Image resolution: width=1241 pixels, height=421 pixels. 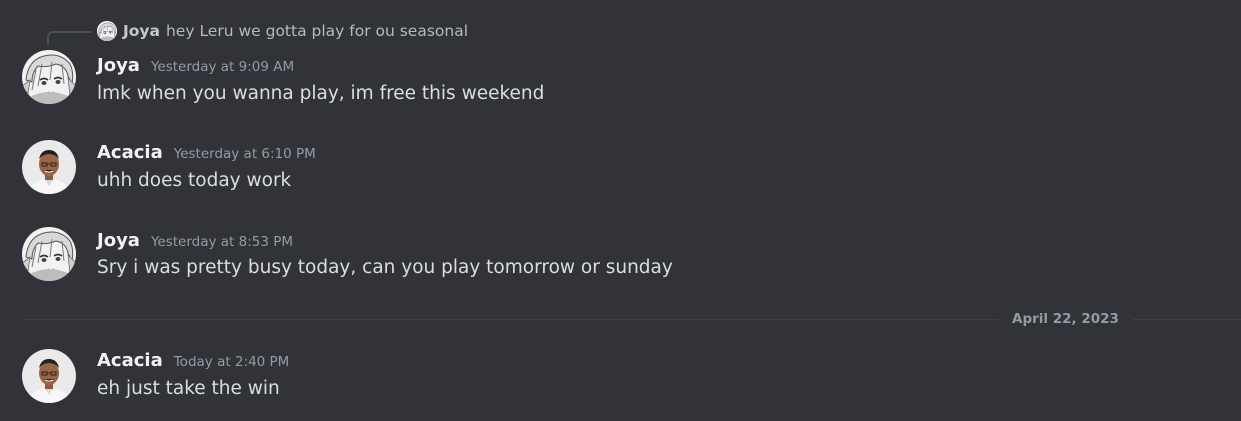 What do you see at coordinates (188, 388) in the screenshot?
I see `message-text: eh just take the win` at bounding box center [188, 388].